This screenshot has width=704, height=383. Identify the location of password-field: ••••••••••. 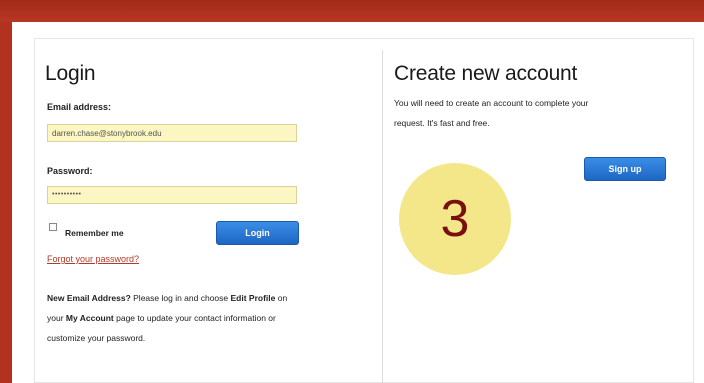
(172, 195).